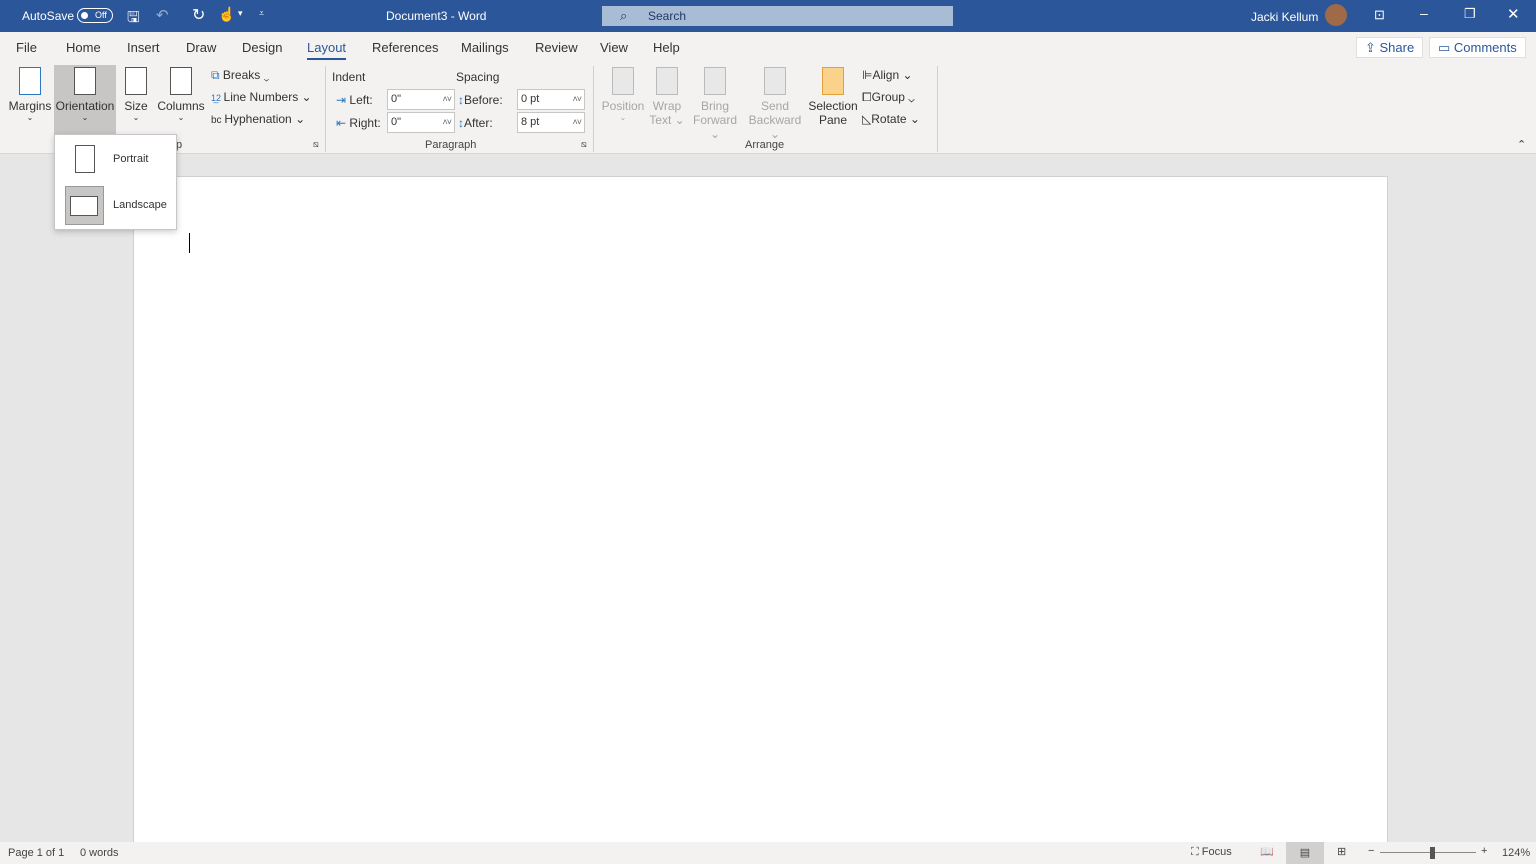 The height and width of the screenshot is (864, 1536). Describe the element at coordinates (258, 119) in the screenshot. I see `hyphenation-button: bc Hyphenation ⌄` at that location.